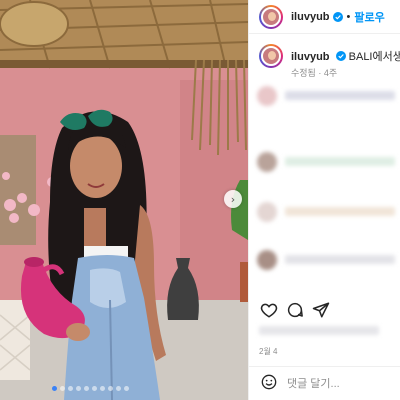 The image size is (400, 400). Describe the element at coordinates (342, 383) in the screenshot. I see `comment-input` at that location.